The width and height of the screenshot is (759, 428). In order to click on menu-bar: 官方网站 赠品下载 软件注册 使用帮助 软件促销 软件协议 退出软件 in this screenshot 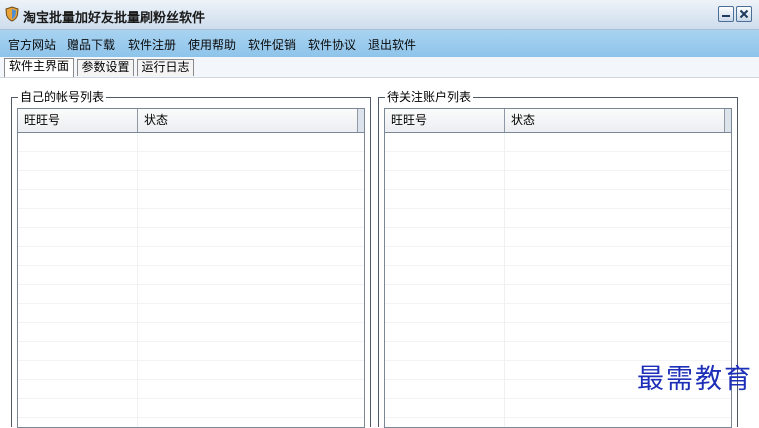, I will do `click(379, 43)`.